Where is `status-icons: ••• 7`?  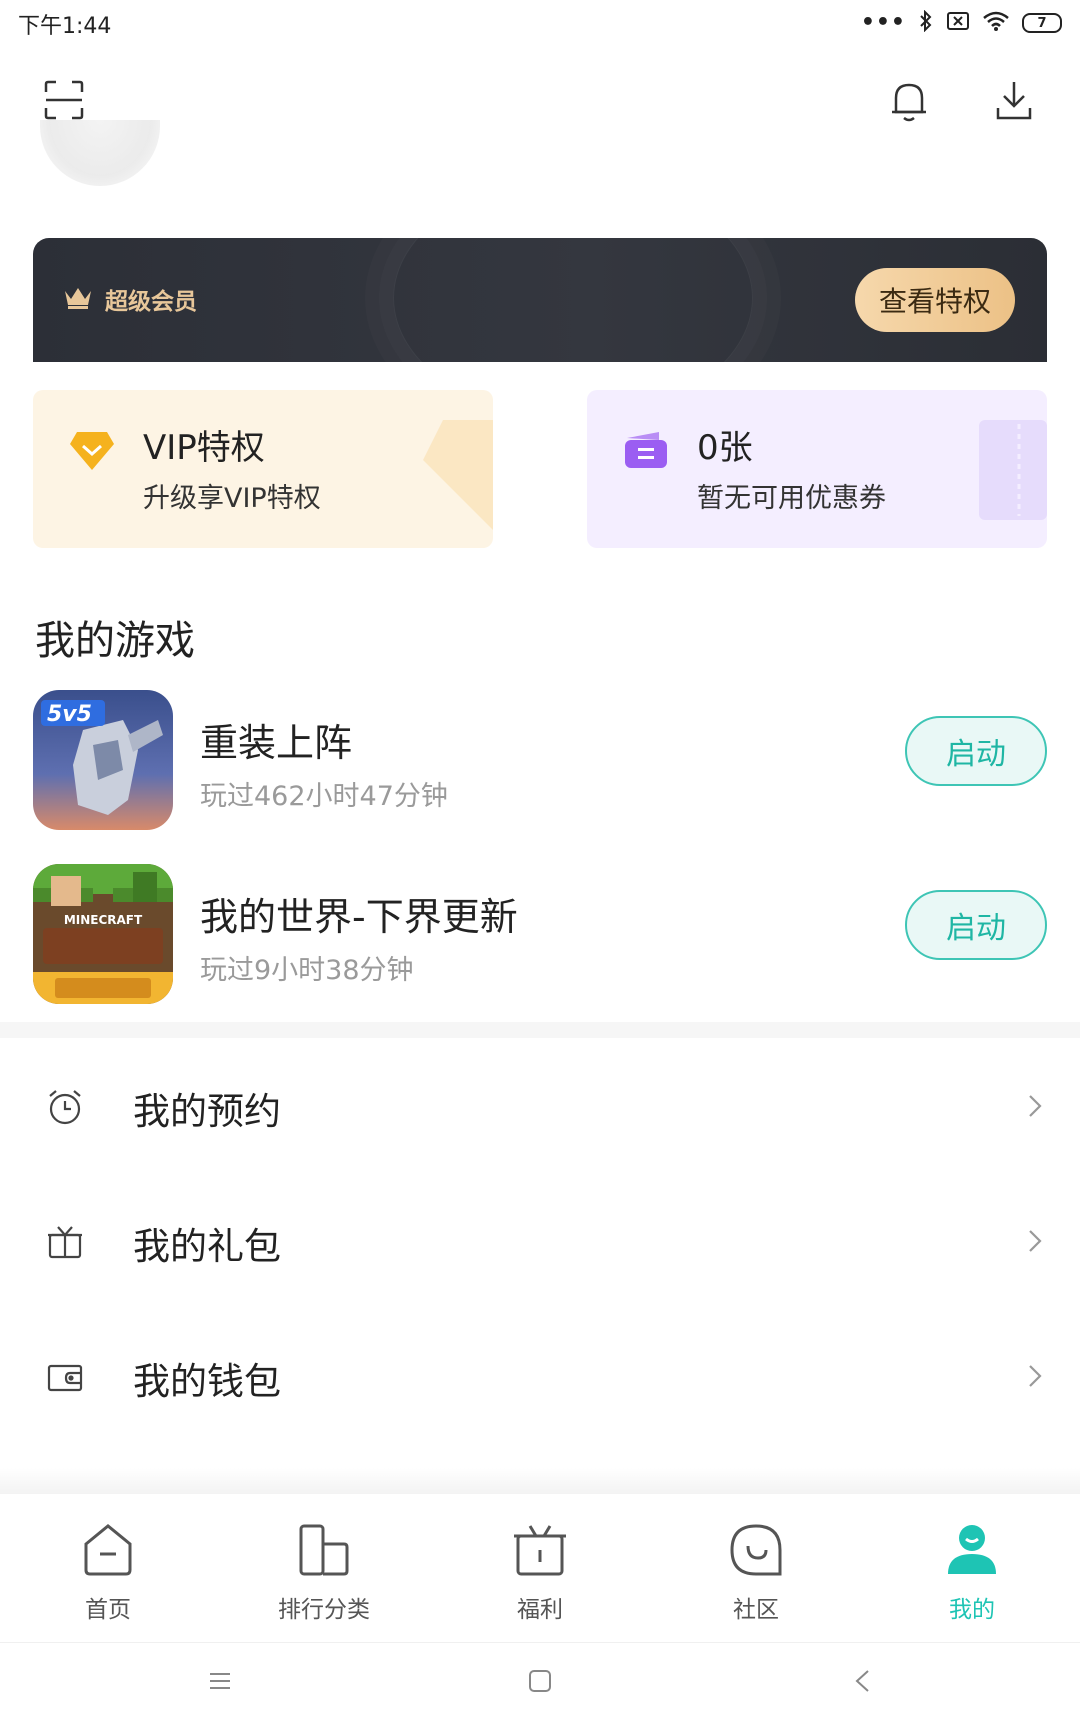 status-icons: ••• 7 is located at coordinates (961, 22).